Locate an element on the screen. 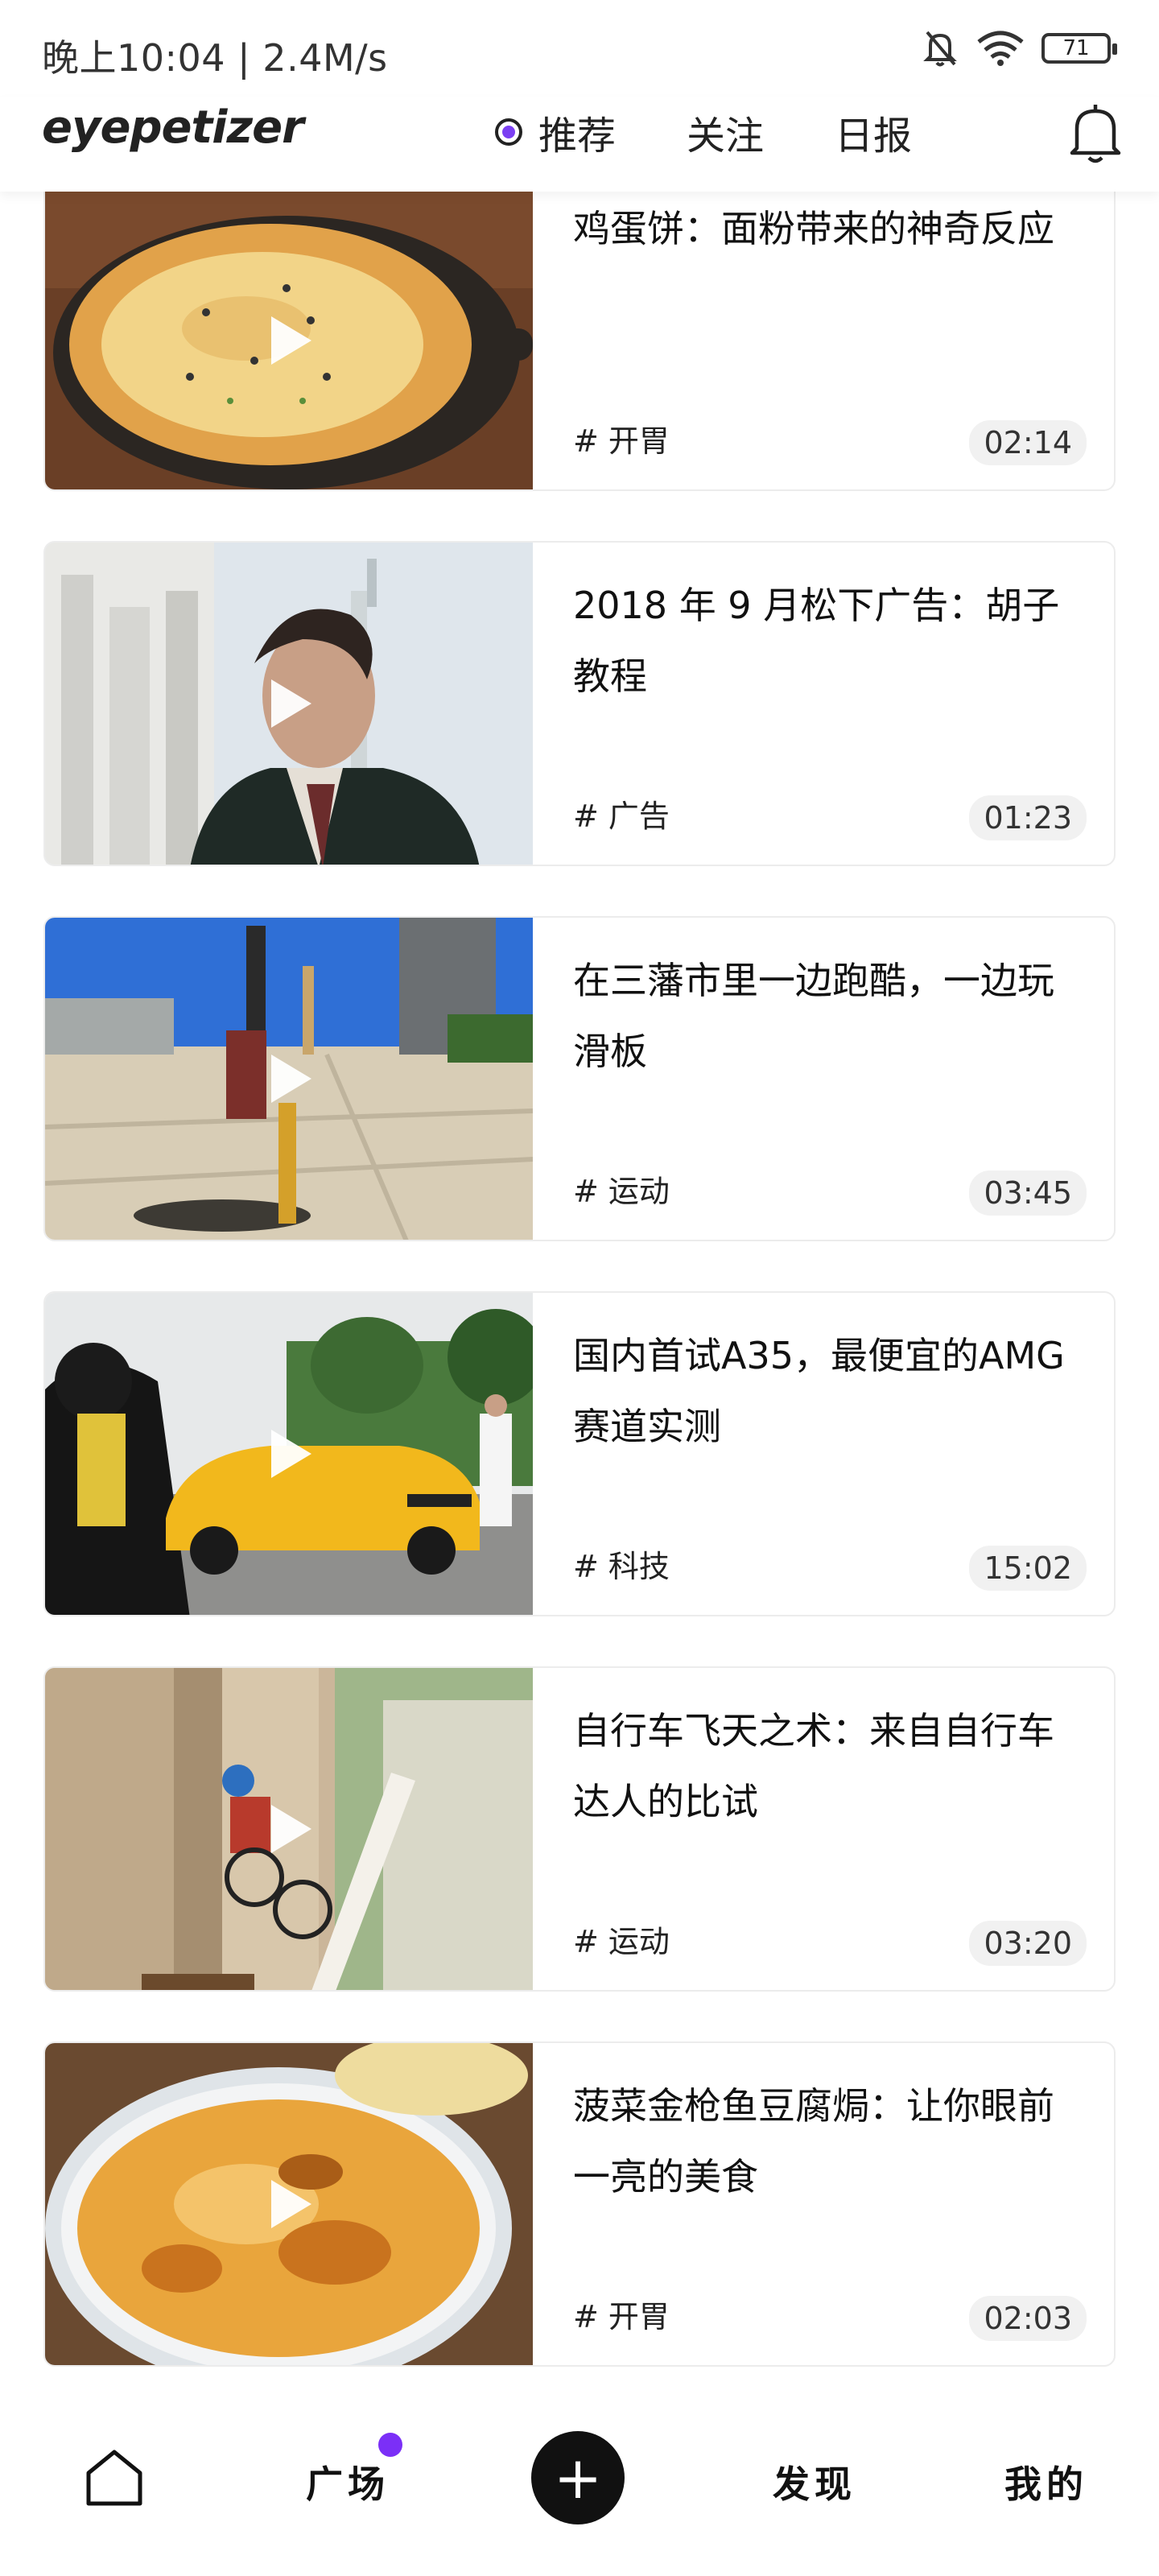 The height and width of the screenshot is (2576, 1159). video-duration: 03:20 is located at coordinates (1028, 1943).